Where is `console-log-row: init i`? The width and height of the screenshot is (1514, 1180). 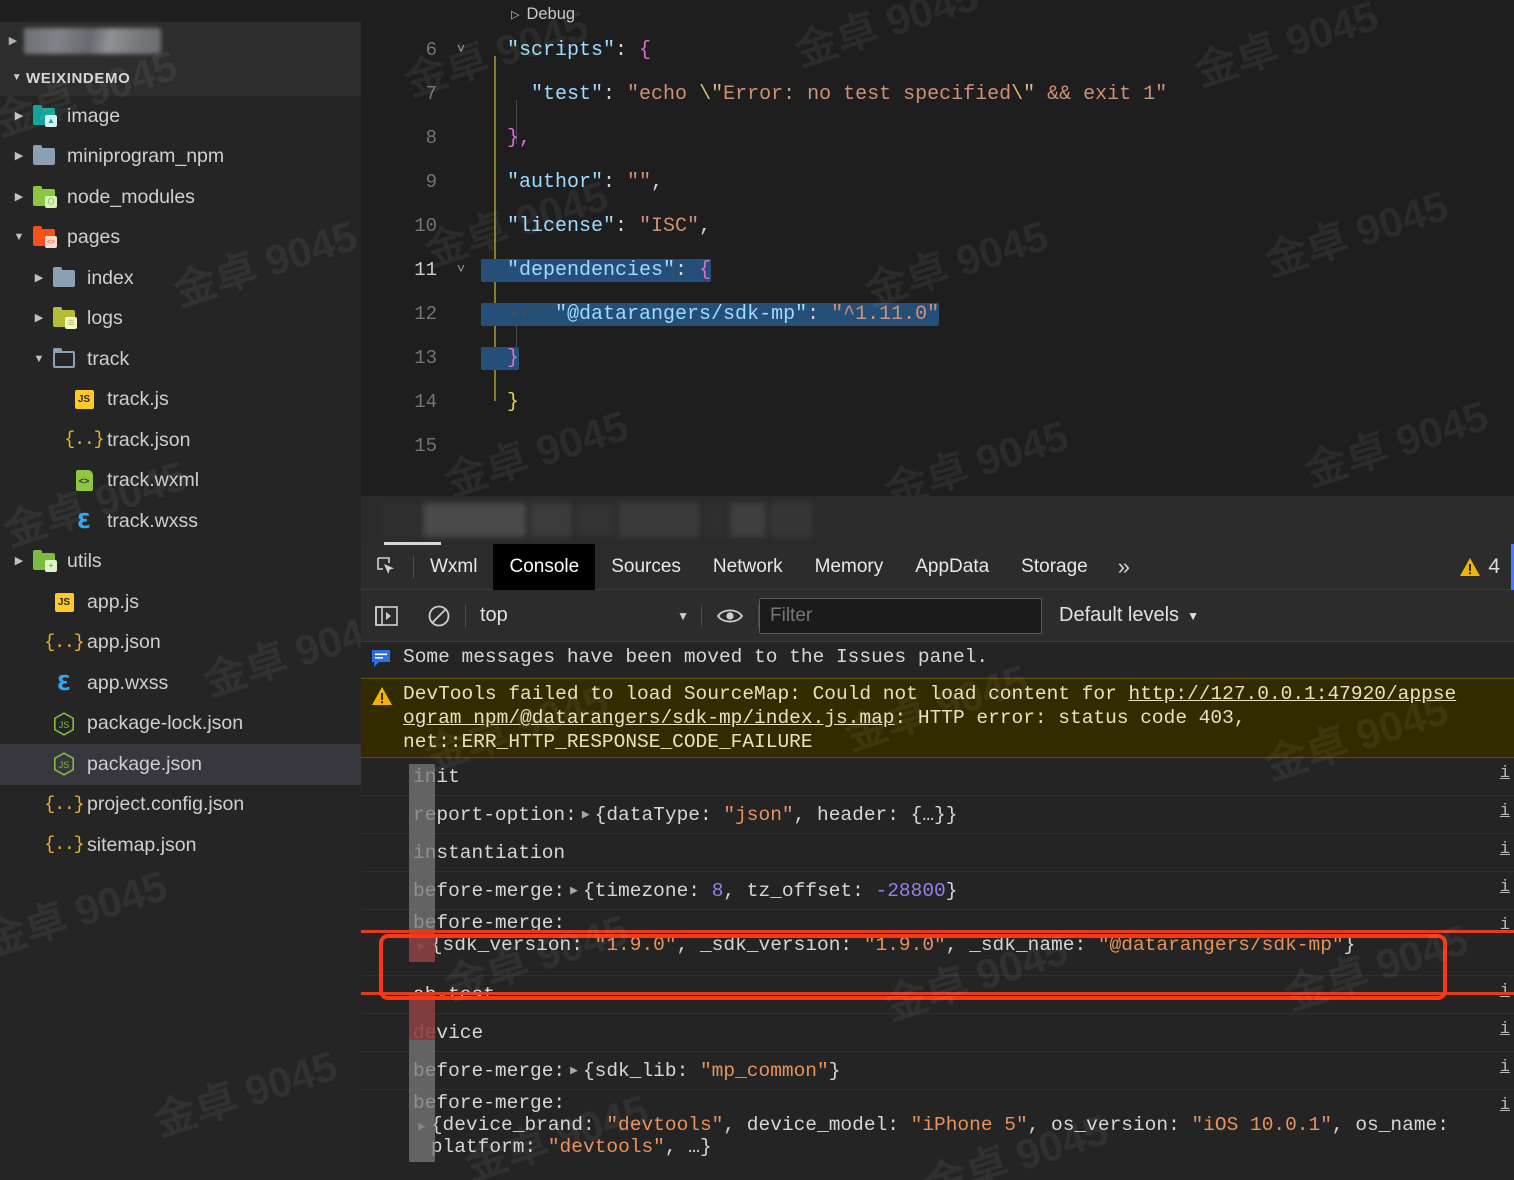
console-log-row: init i is located at coordinates (937, 777).